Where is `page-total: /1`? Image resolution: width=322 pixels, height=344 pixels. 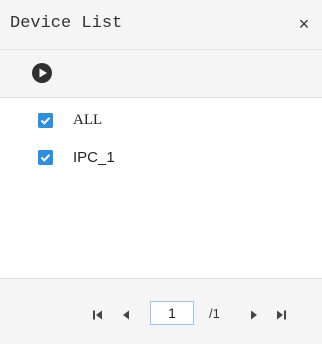 page-total: /1 is located at coordinates (214, 313).